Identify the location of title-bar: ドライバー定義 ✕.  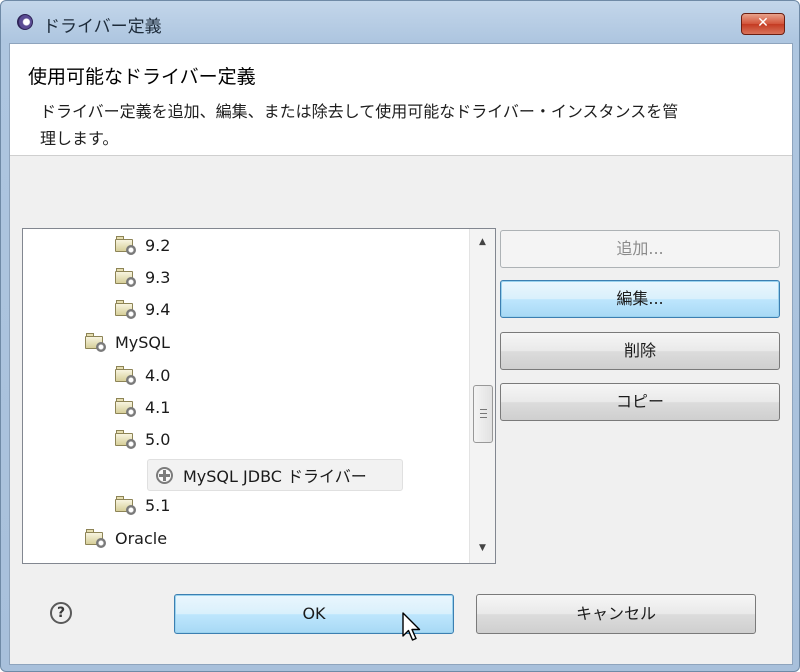
(400, 21).